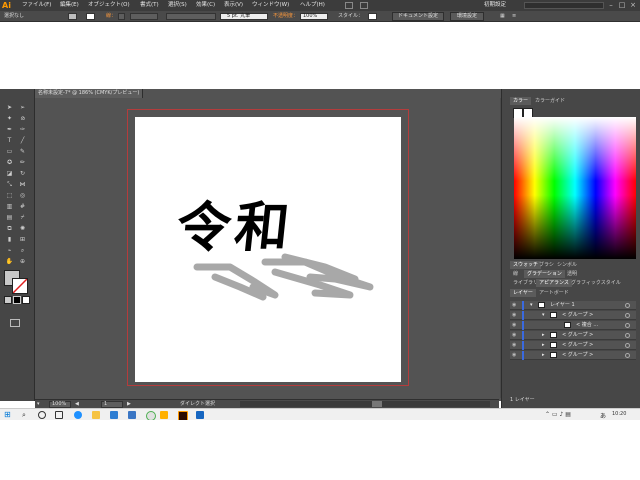 The height and width of the screenshot is (480, 640). Describe the element at coordinates (22, 207) in the screenshot. I see `mesh-tool-icon: #` at that location.